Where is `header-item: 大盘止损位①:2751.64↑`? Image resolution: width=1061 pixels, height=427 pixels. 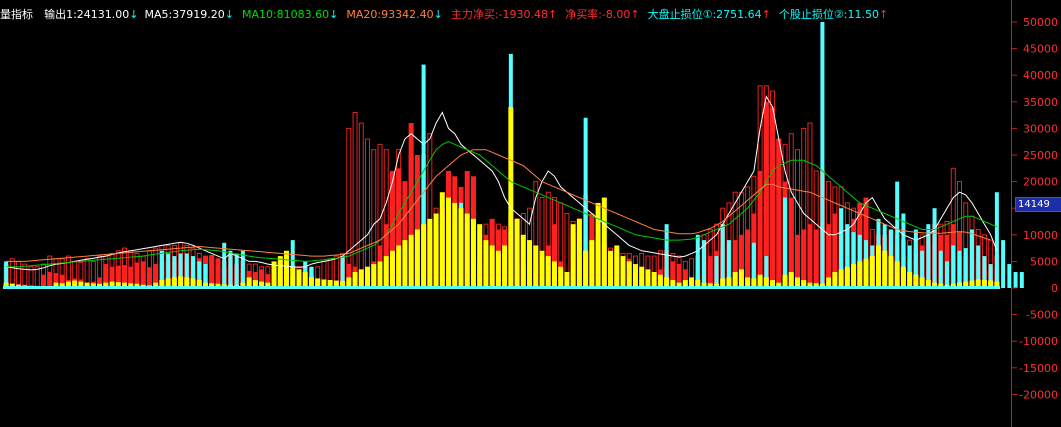 header-item: 大盘止损位①:2751.64↑ is located at coordinates (709, 14).